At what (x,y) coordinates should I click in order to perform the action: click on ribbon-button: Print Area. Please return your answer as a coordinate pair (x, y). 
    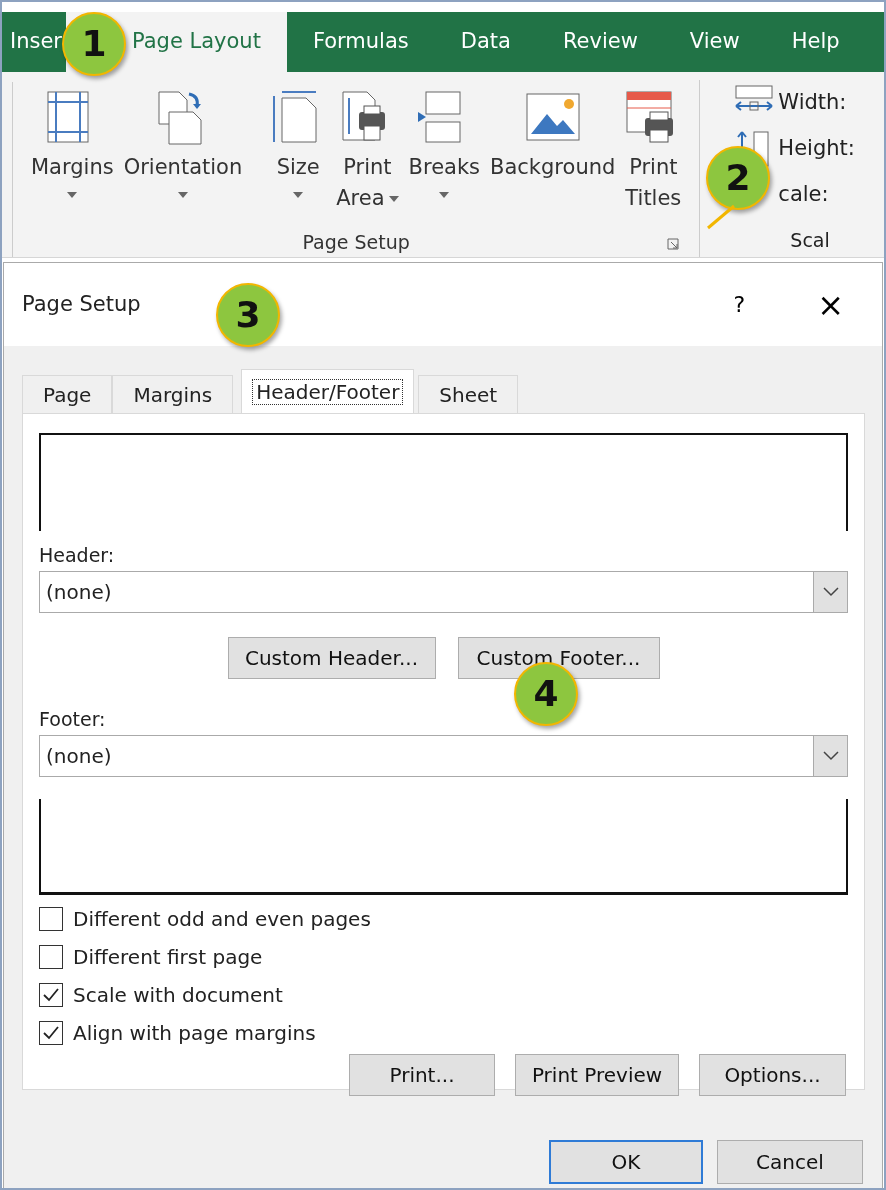
    Looking at the image, I should click on (367, 155).